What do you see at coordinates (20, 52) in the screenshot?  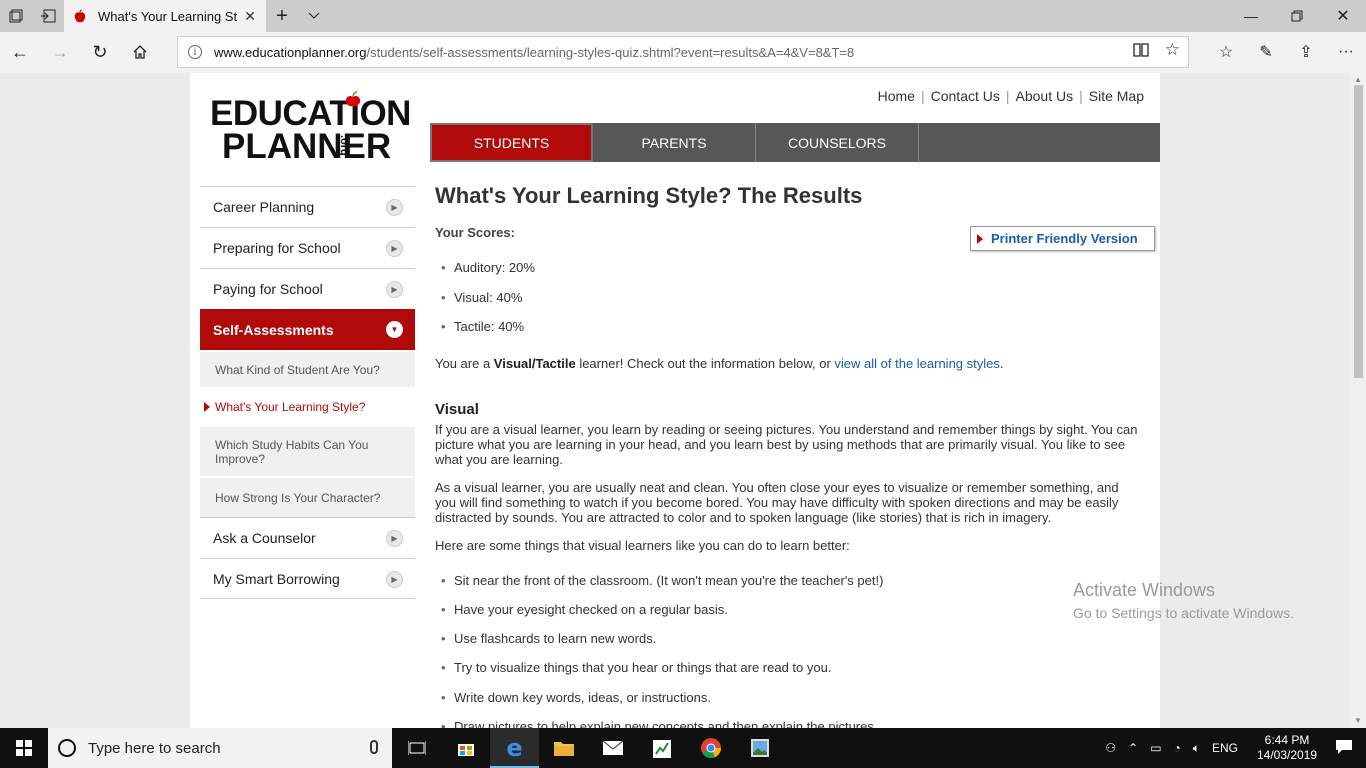 I see `back-icon: ←` at bounding box center [20, 52].